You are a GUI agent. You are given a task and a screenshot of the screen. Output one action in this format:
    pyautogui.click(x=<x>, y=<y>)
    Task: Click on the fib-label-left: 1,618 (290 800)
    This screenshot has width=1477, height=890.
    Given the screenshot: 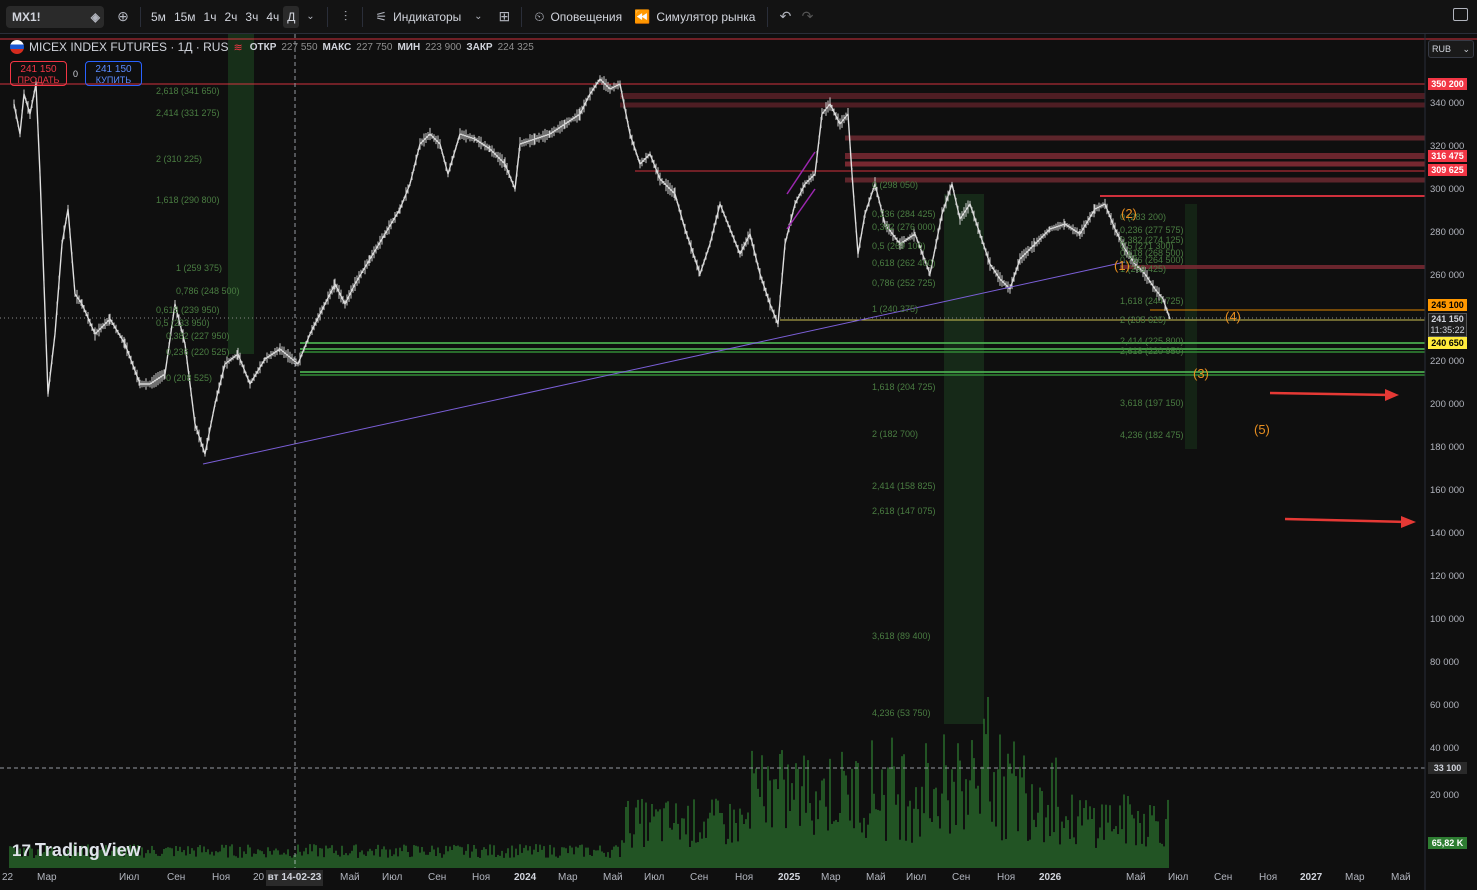 What is the action you would take?
    pyautogui.click(x=188, y=200)
    